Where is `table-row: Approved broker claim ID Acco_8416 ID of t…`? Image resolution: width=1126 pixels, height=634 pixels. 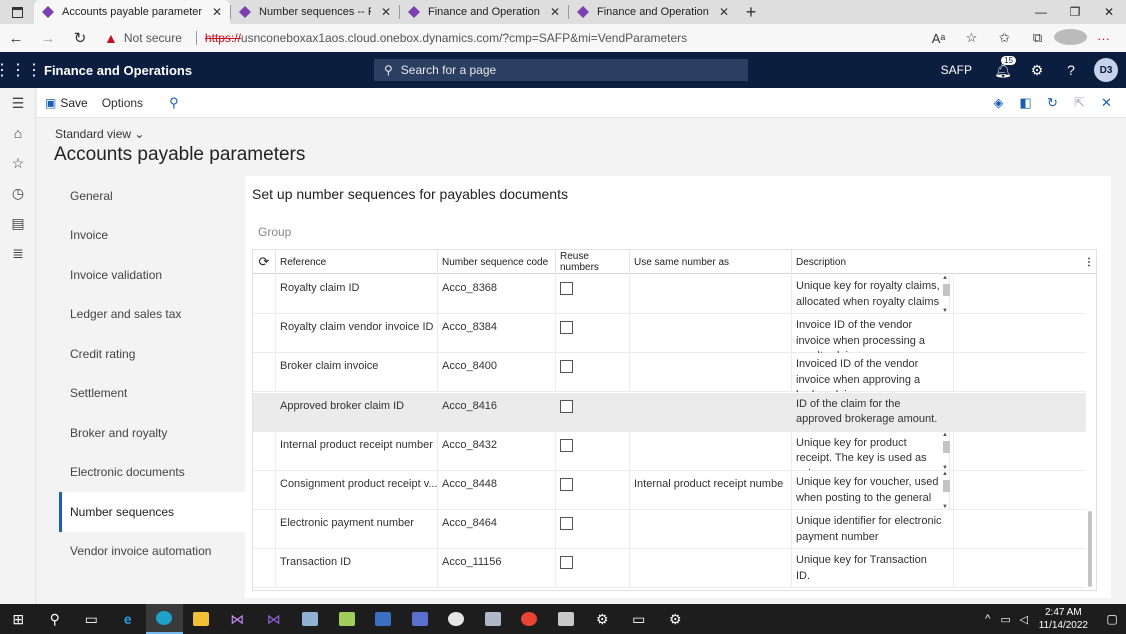 table-row: Approved broker claim ID Acco_8416 ID of t… is located at coordinates (669, 412).